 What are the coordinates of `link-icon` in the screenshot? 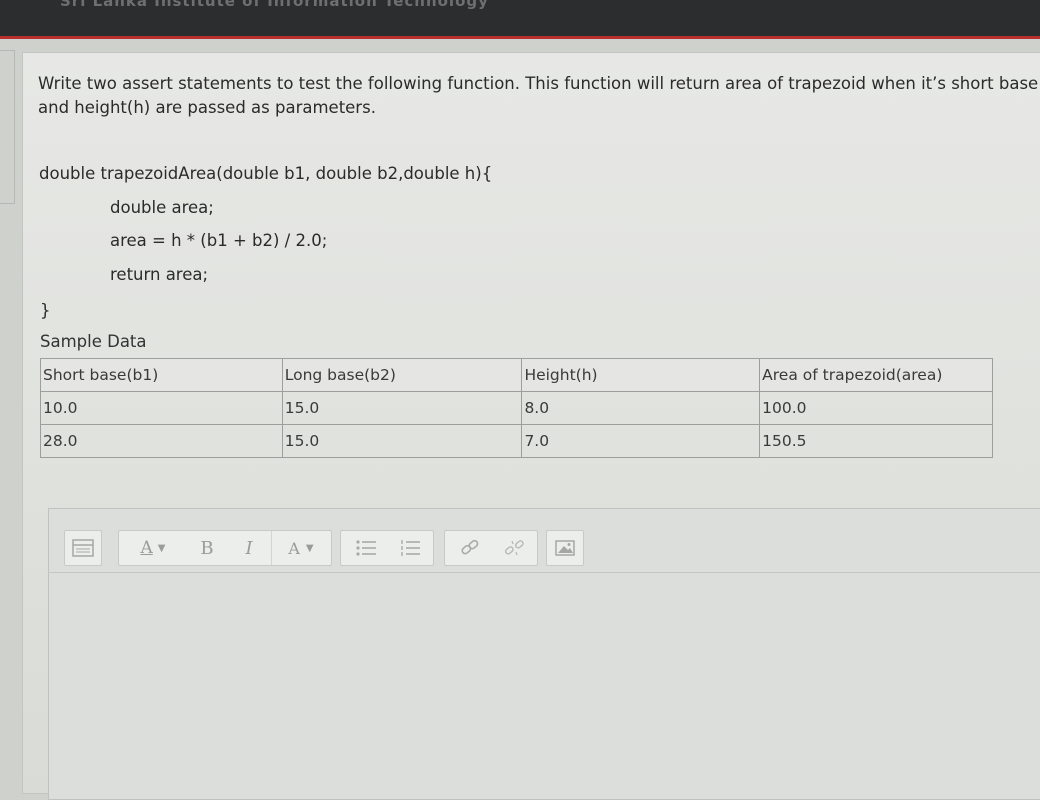 It's located at (470, 547).